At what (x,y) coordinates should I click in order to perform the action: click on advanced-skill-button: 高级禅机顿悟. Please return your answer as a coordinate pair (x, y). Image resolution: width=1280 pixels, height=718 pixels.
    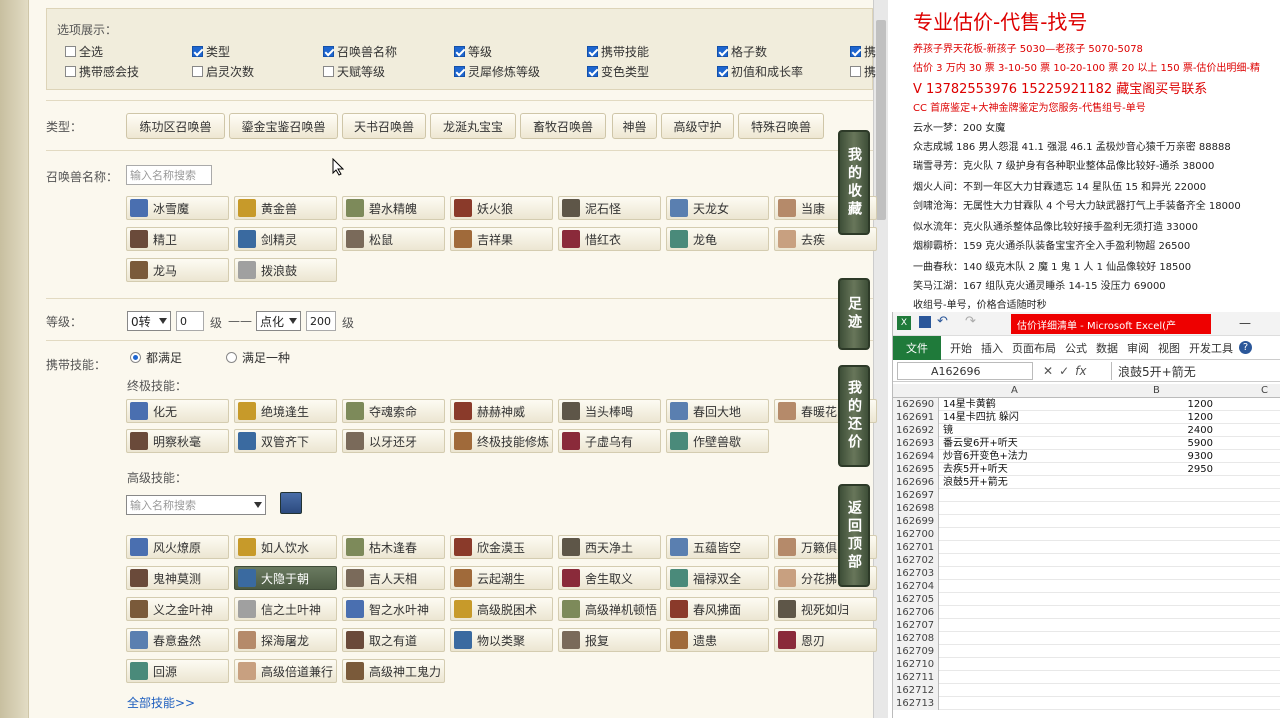
    Looking at the image, I should click on (609, 609).